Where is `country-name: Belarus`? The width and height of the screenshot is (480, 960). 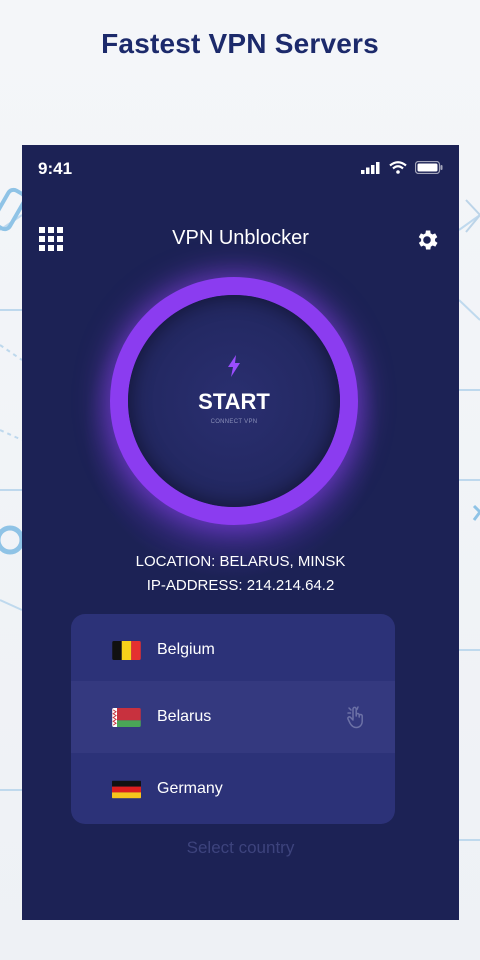
country-name: Belarus is located at coordinates (184, 716).